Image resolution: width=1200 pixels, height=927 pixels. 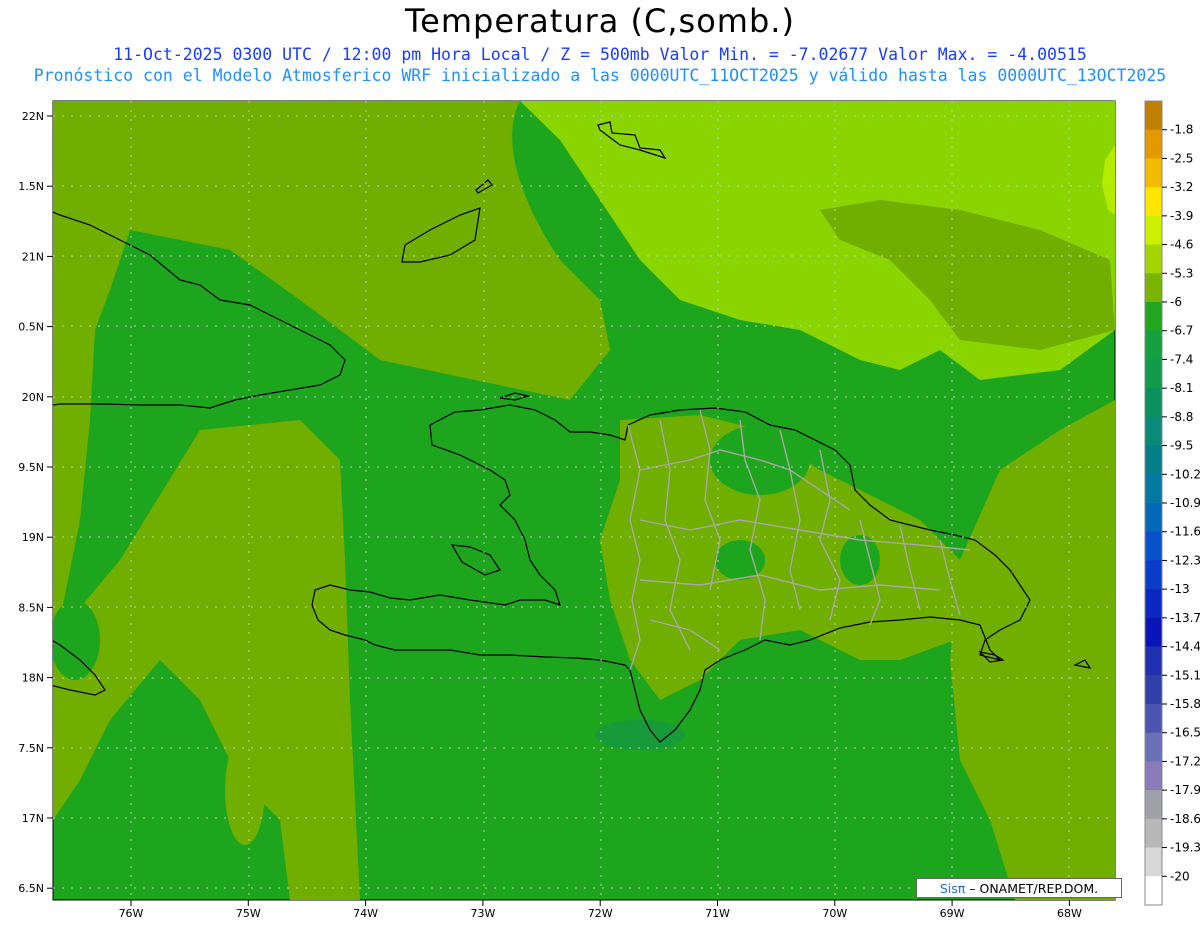 What do you see at coordinates (834, 913) in the screenshot?
I see `lon-label: 70W` at bounding box center [834, 913].